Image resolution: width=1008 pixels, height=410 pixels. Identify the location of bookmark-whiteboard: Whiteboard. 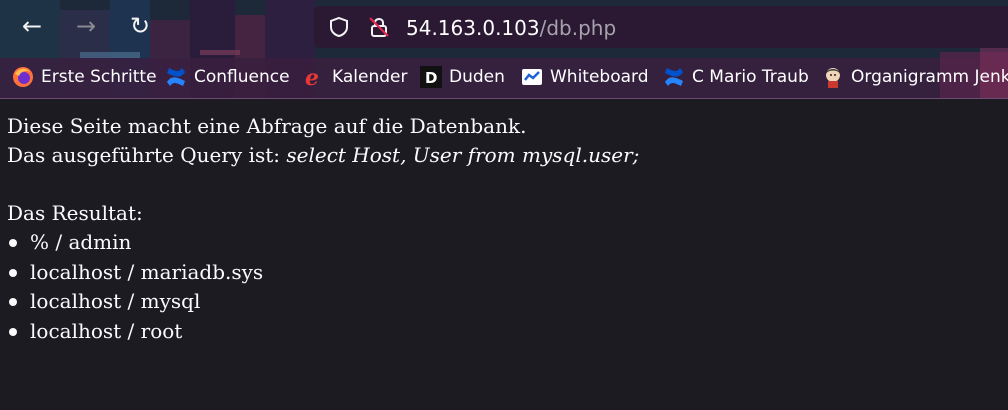
(585, 77).